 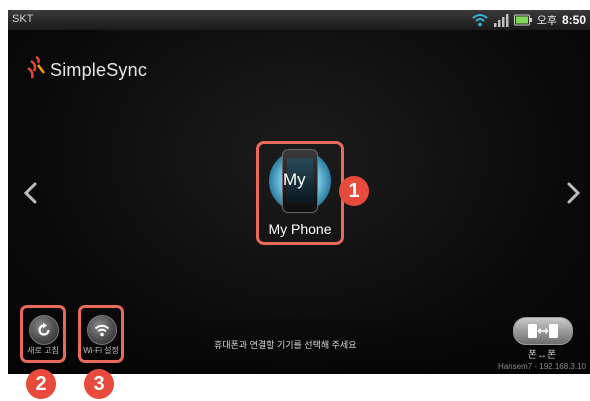 What do you see at coordinates (522, 20) in the screenshot?
I see `battery-icon` at bounding box center [522, 20].